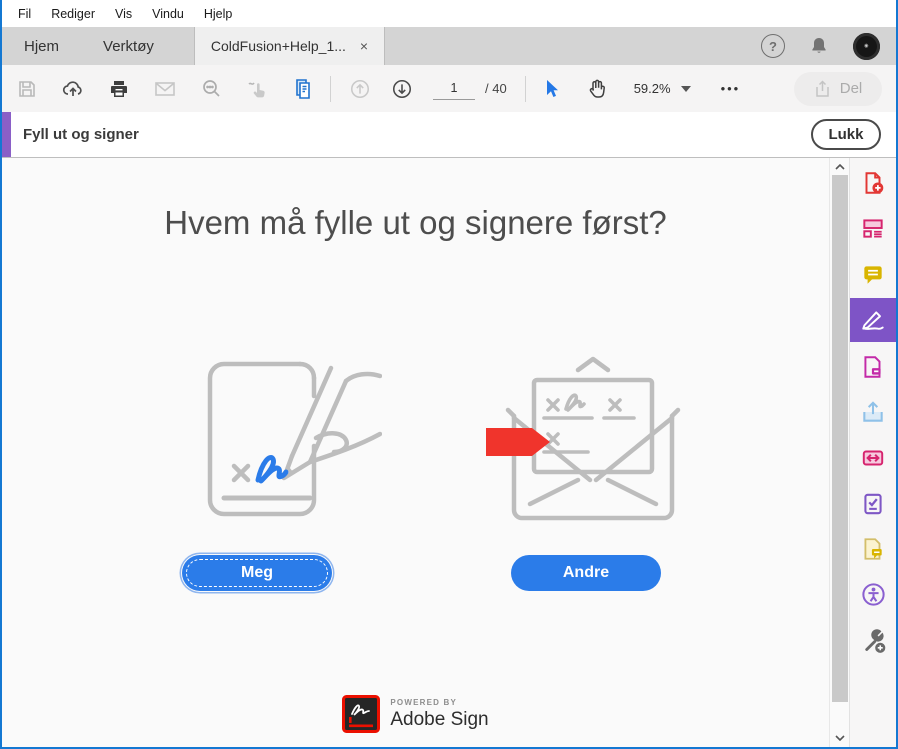 The width and height of the screenshot is (898, 749). What do you see at coordinates (41, 46) in the screenshot?
I see `tab-home: Hjem` at bounding box center [41, 46].